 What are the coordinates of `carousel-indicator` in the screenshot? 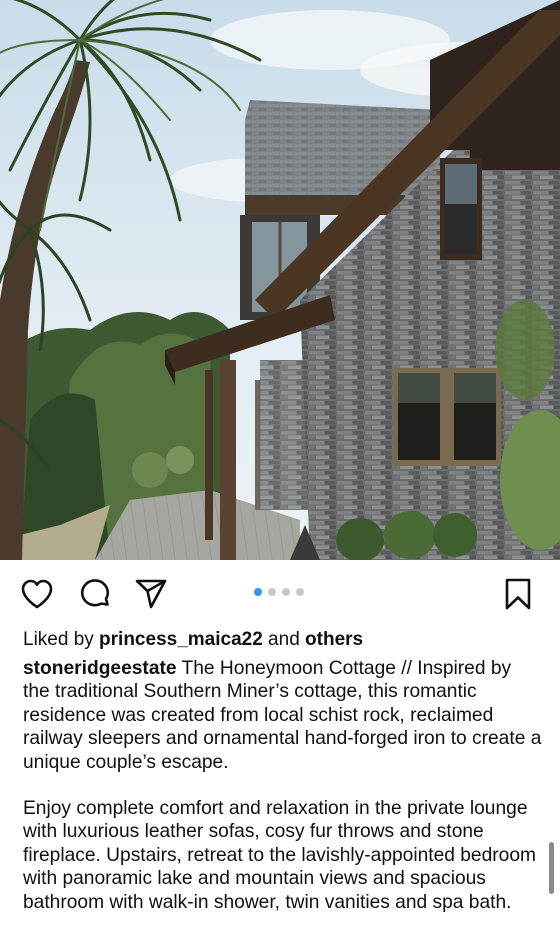 It's located at (279, 592).